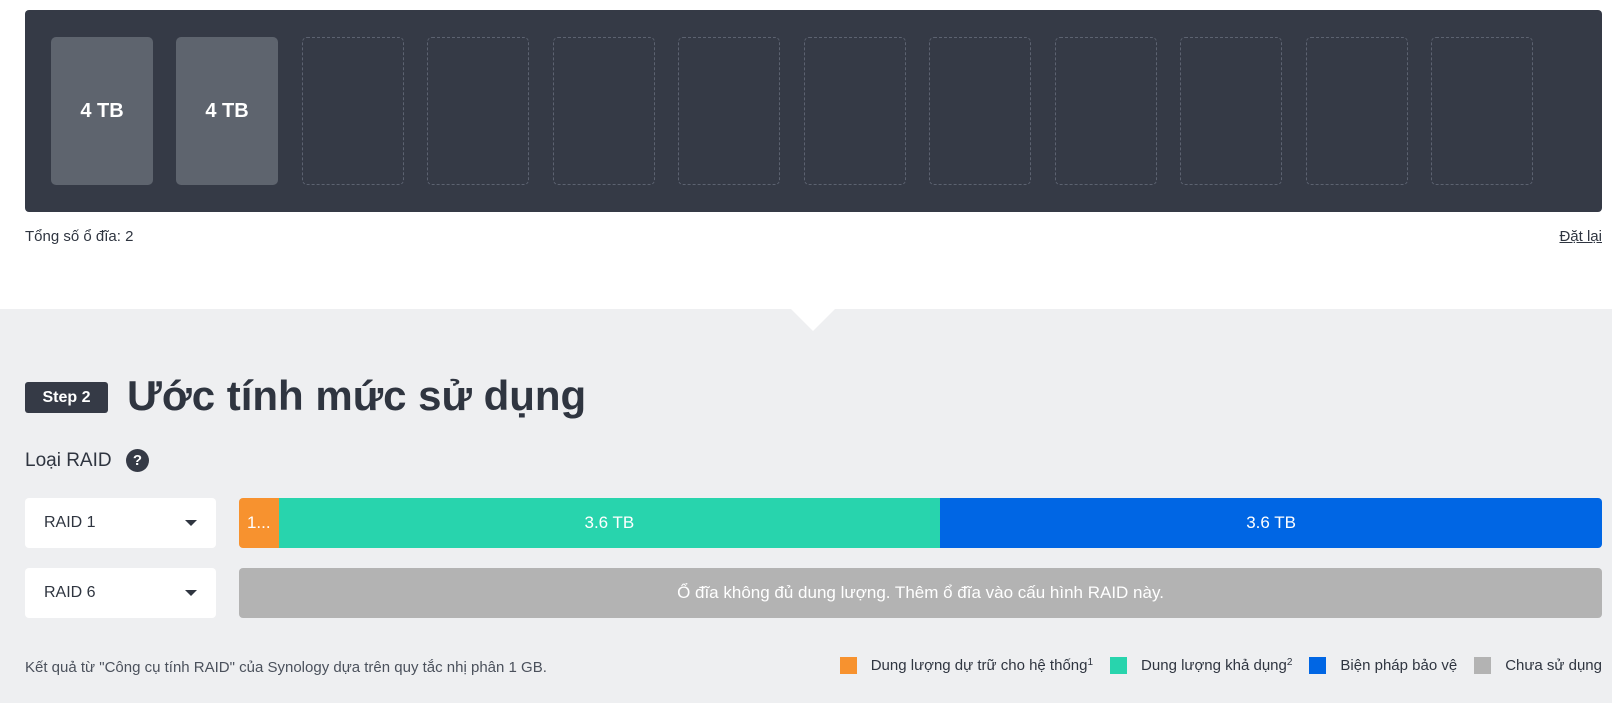 The height and width of the screenshot is (703, 1612). I want to click on usage-segment-available: 3.6 TB, so click(609, 523).